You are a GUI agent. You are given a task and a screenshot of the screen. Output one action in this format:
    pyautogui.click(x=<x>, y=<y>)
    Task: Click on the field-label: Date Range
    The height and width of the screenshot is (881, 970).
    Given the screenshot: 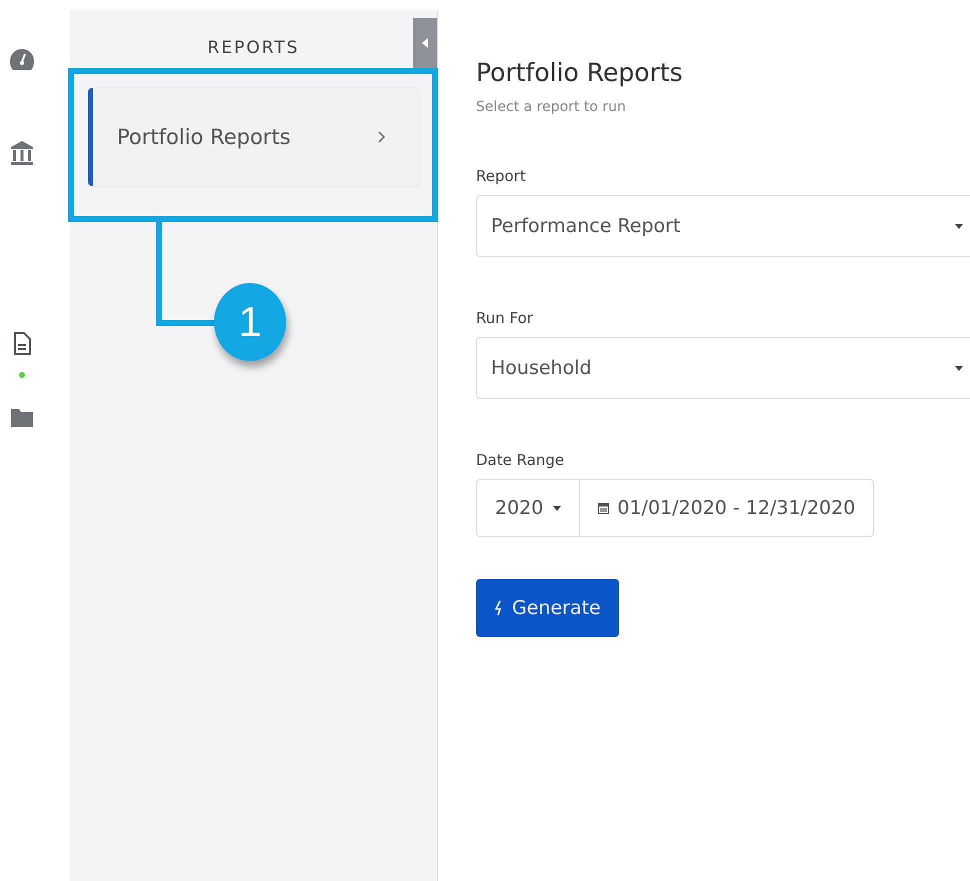 What is the action you would take?
    pyautogui.click(x=521, y=460)
    